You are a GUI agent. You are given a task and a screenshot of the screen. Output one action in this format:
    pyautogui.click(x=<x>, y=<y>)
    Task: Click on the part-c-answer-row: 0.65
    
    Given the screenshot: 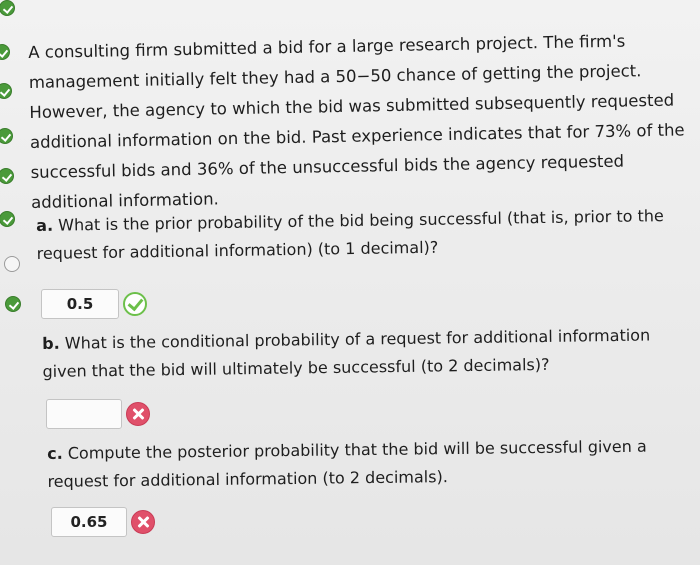 What is the action you would take?
    pyautogui.click(x=103, y=522)
    